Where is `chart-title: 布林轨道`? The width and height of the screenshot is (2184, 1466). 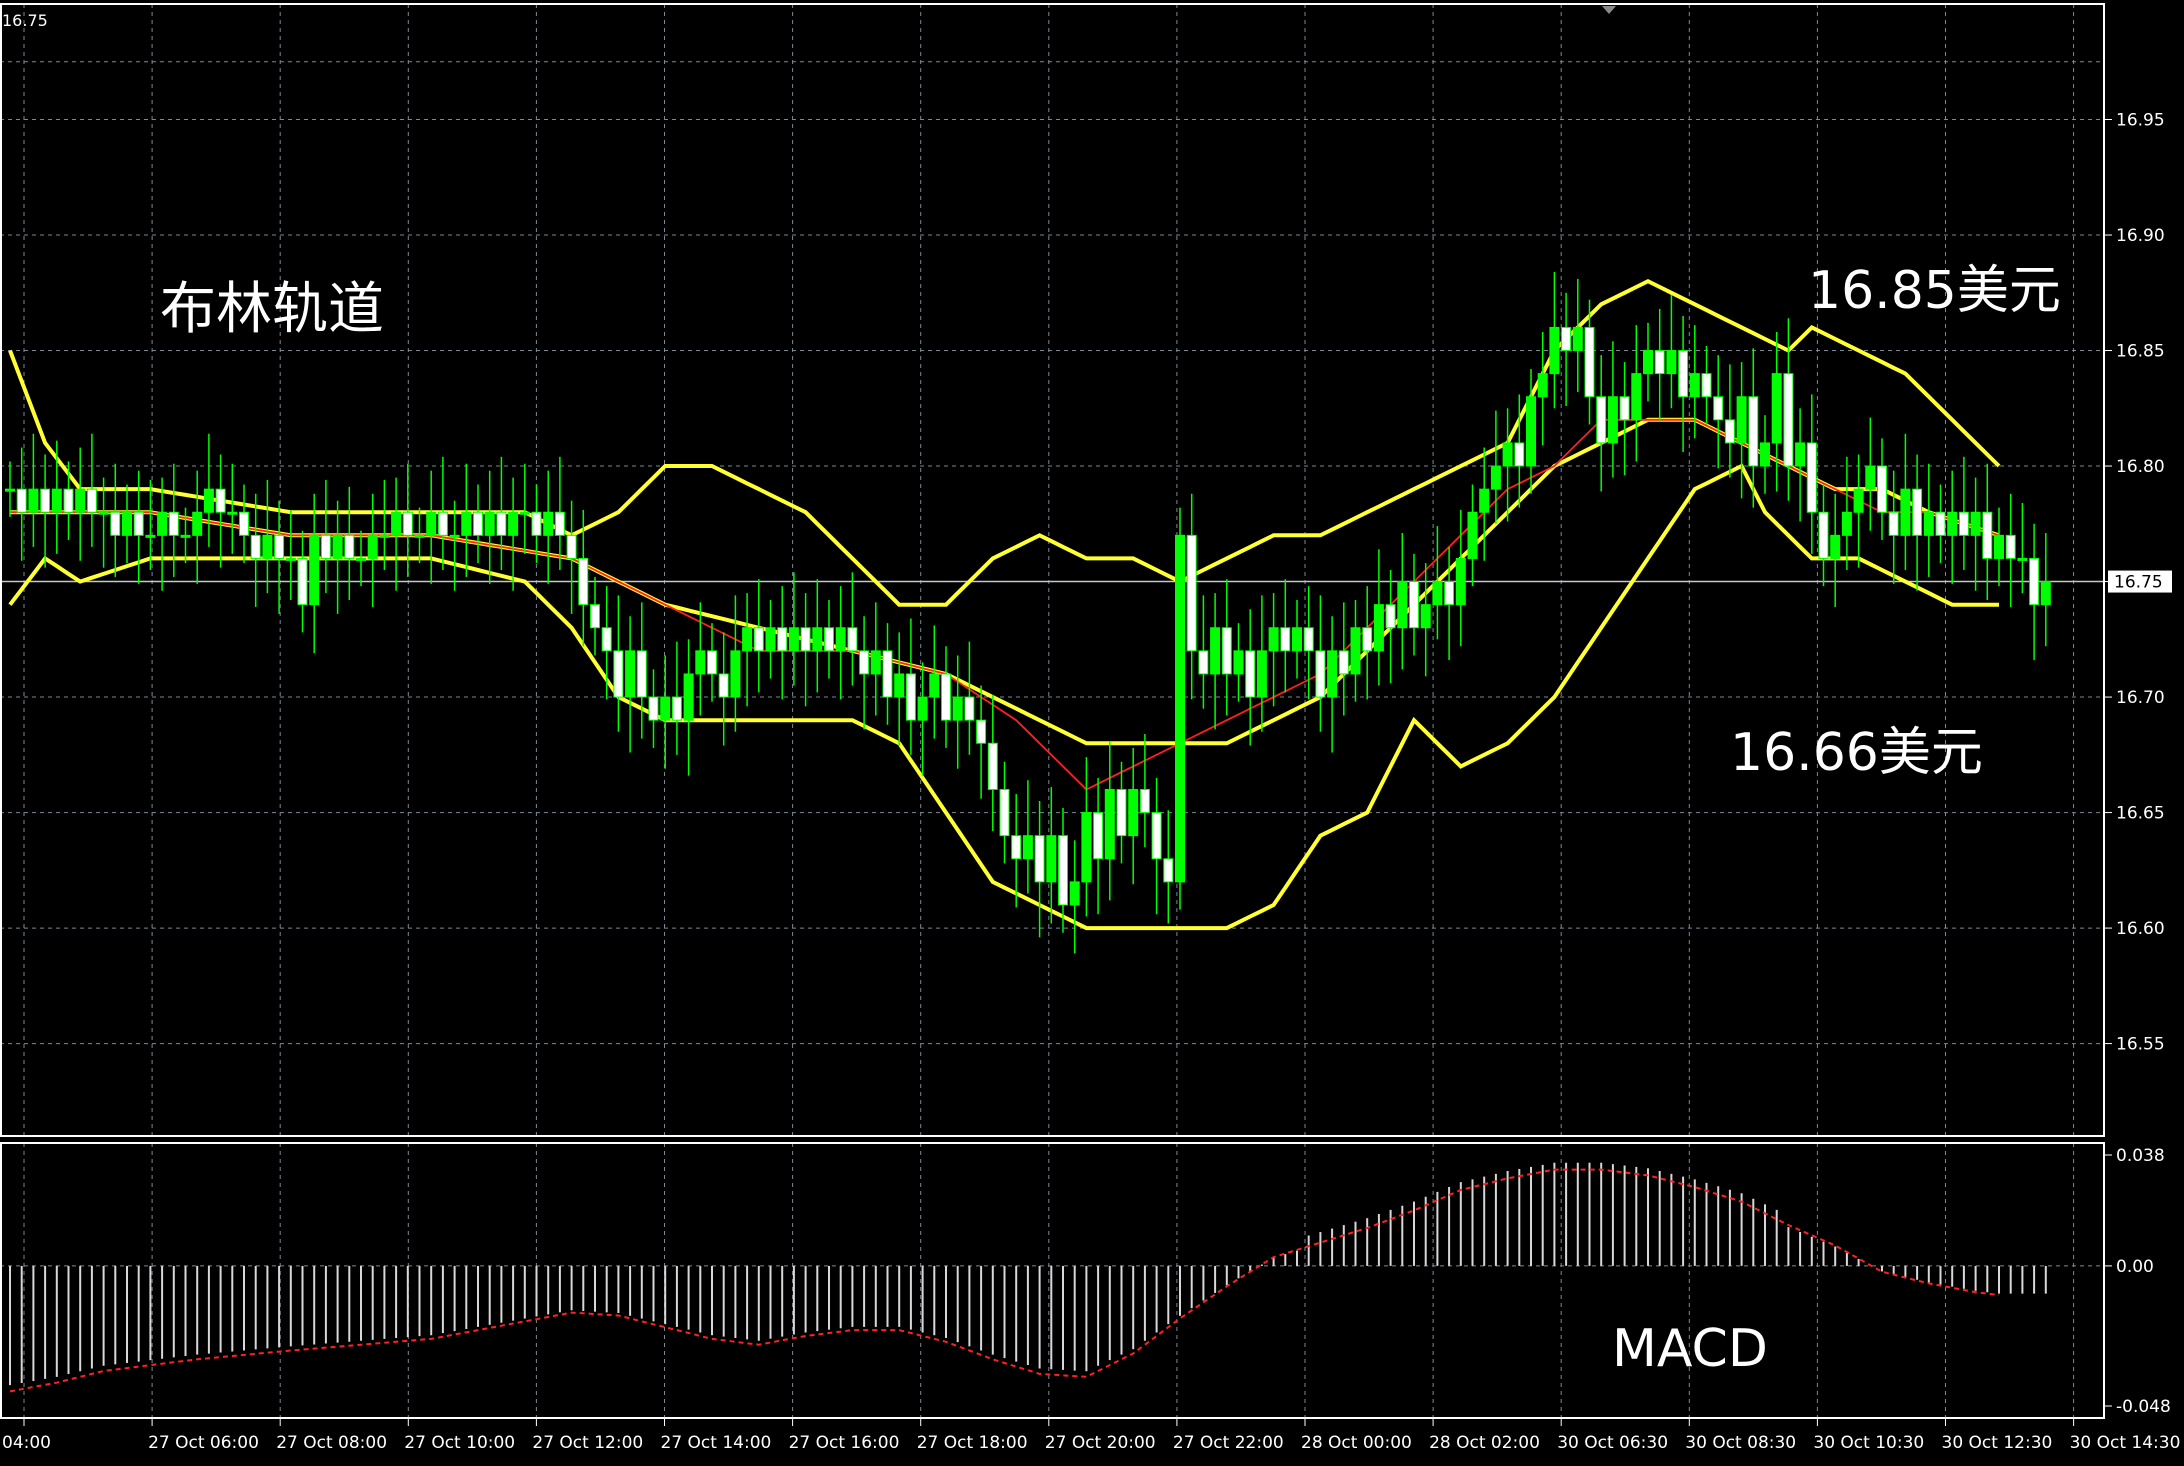 chart-title: 布林轨道 is located at coordinates (272, 309).